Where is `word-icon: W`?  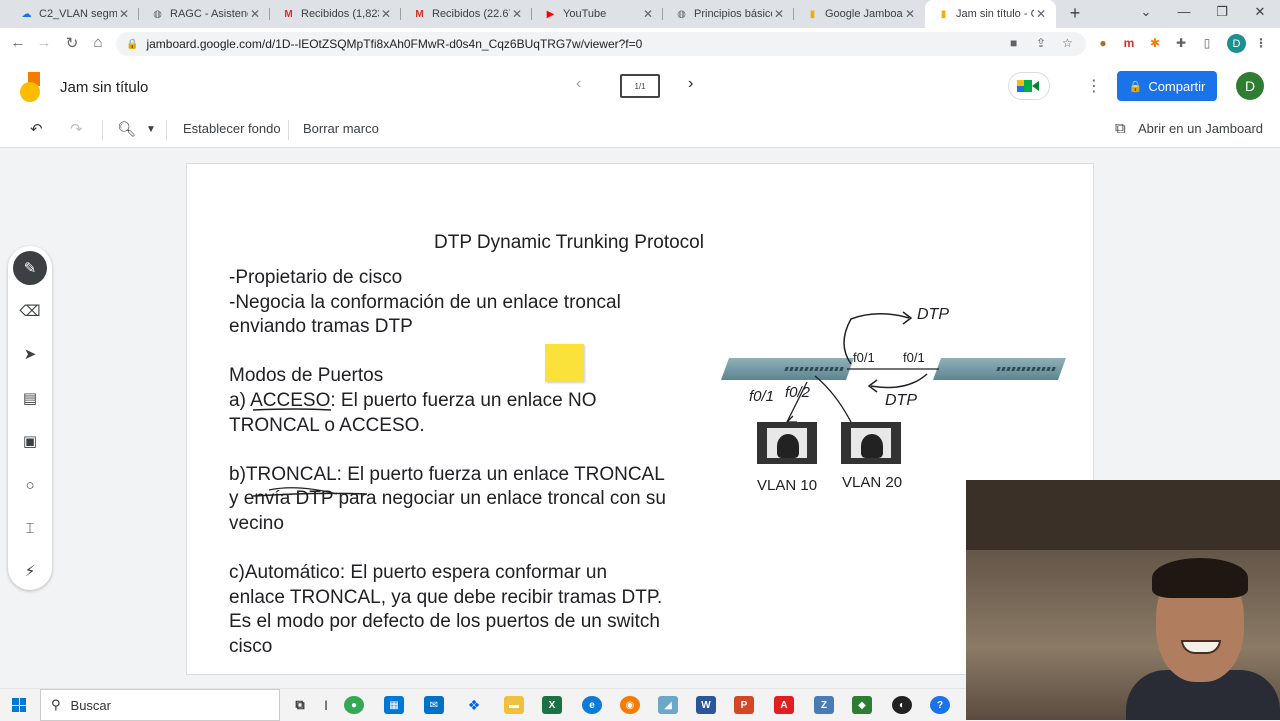 word-icon: W is located at coordinates (706, 705).